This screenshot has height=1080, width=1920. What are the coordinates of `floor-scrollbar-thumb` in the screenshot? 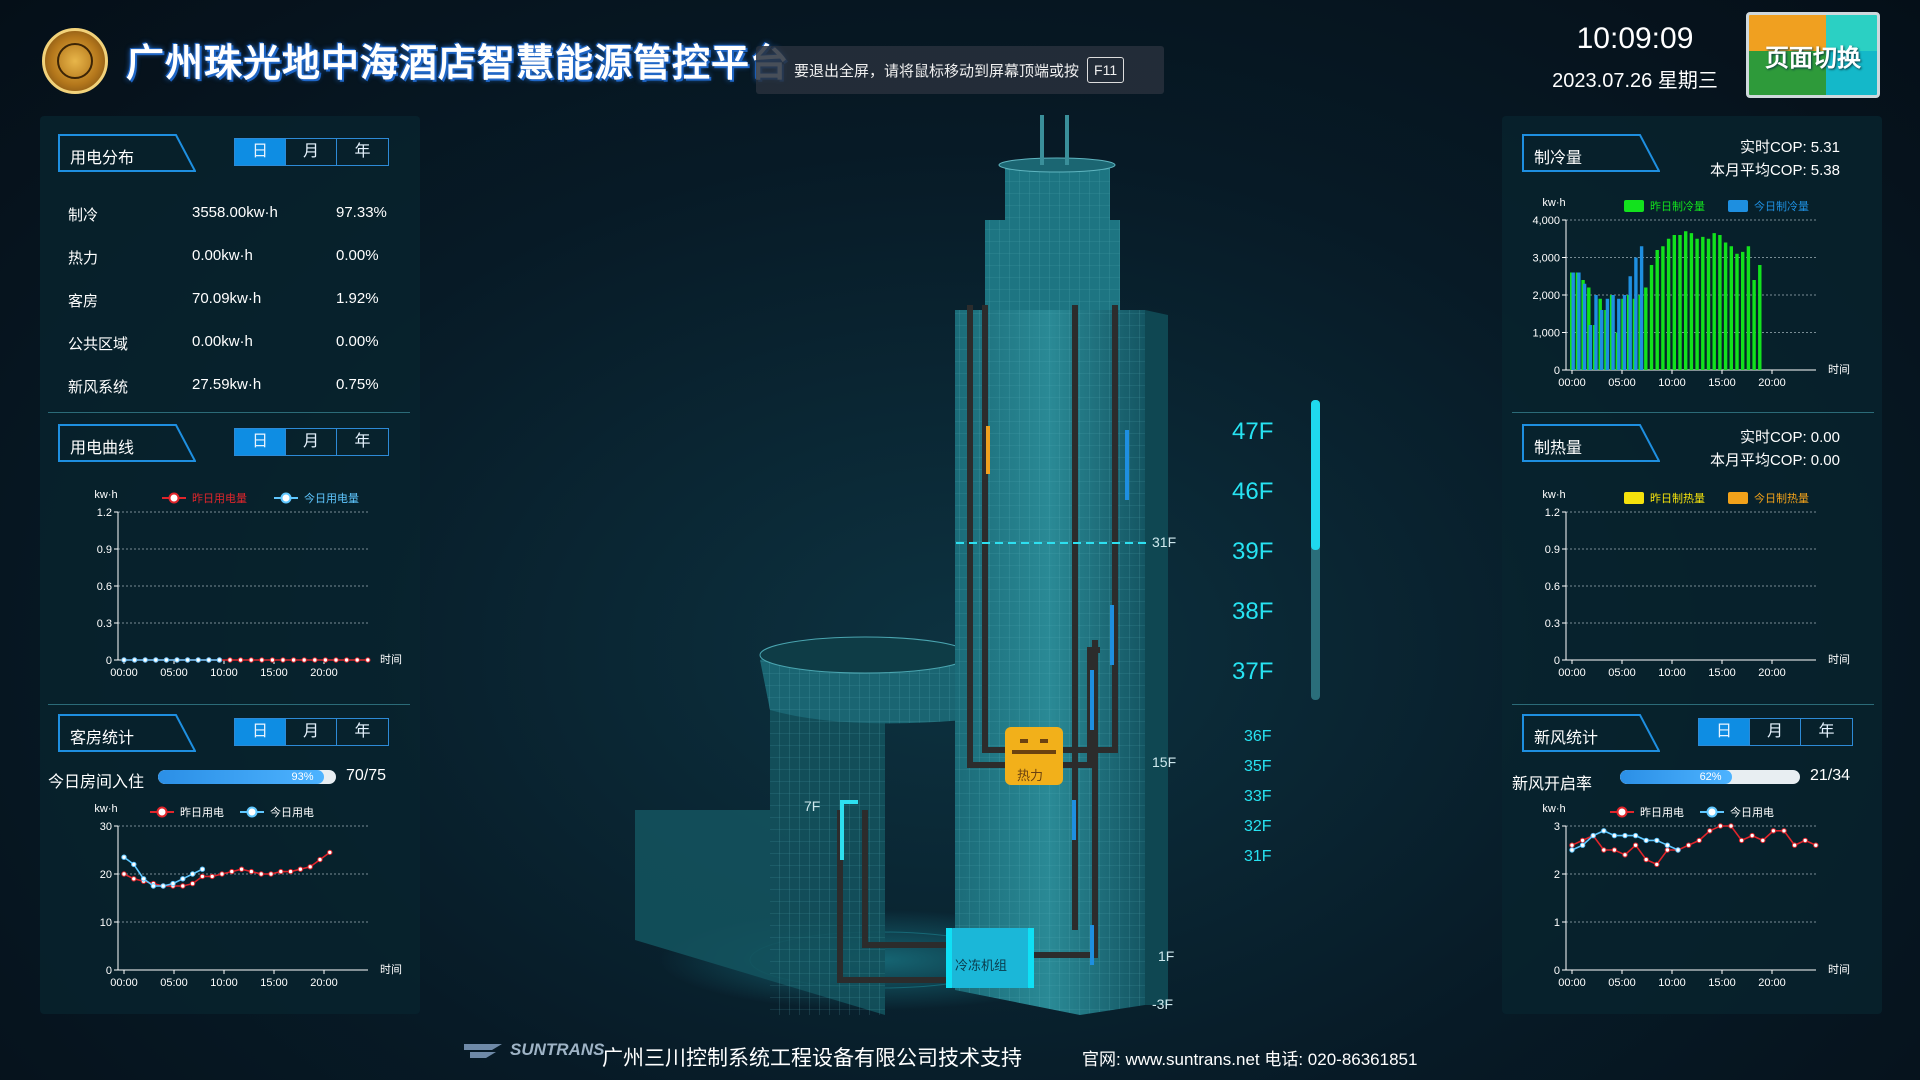 It's located at (1315, 475).